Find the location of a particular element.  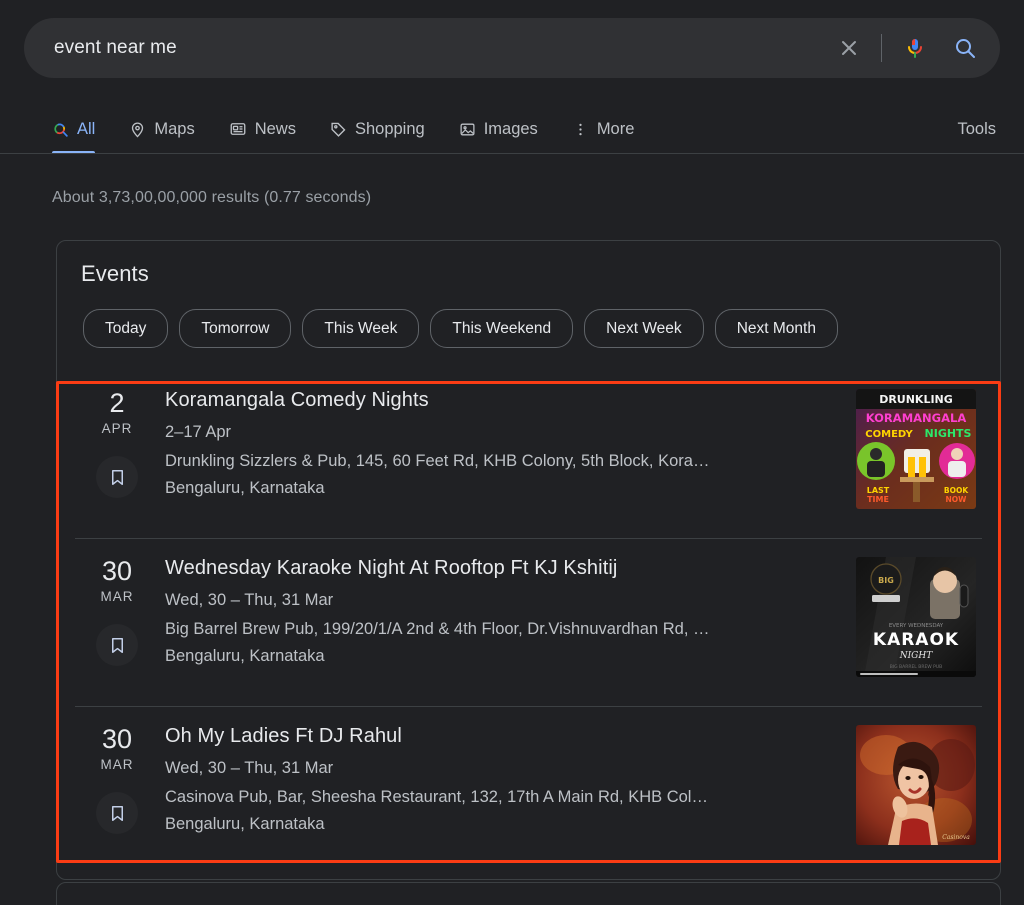

tab-images: Images is located at coordinates (498, 129).